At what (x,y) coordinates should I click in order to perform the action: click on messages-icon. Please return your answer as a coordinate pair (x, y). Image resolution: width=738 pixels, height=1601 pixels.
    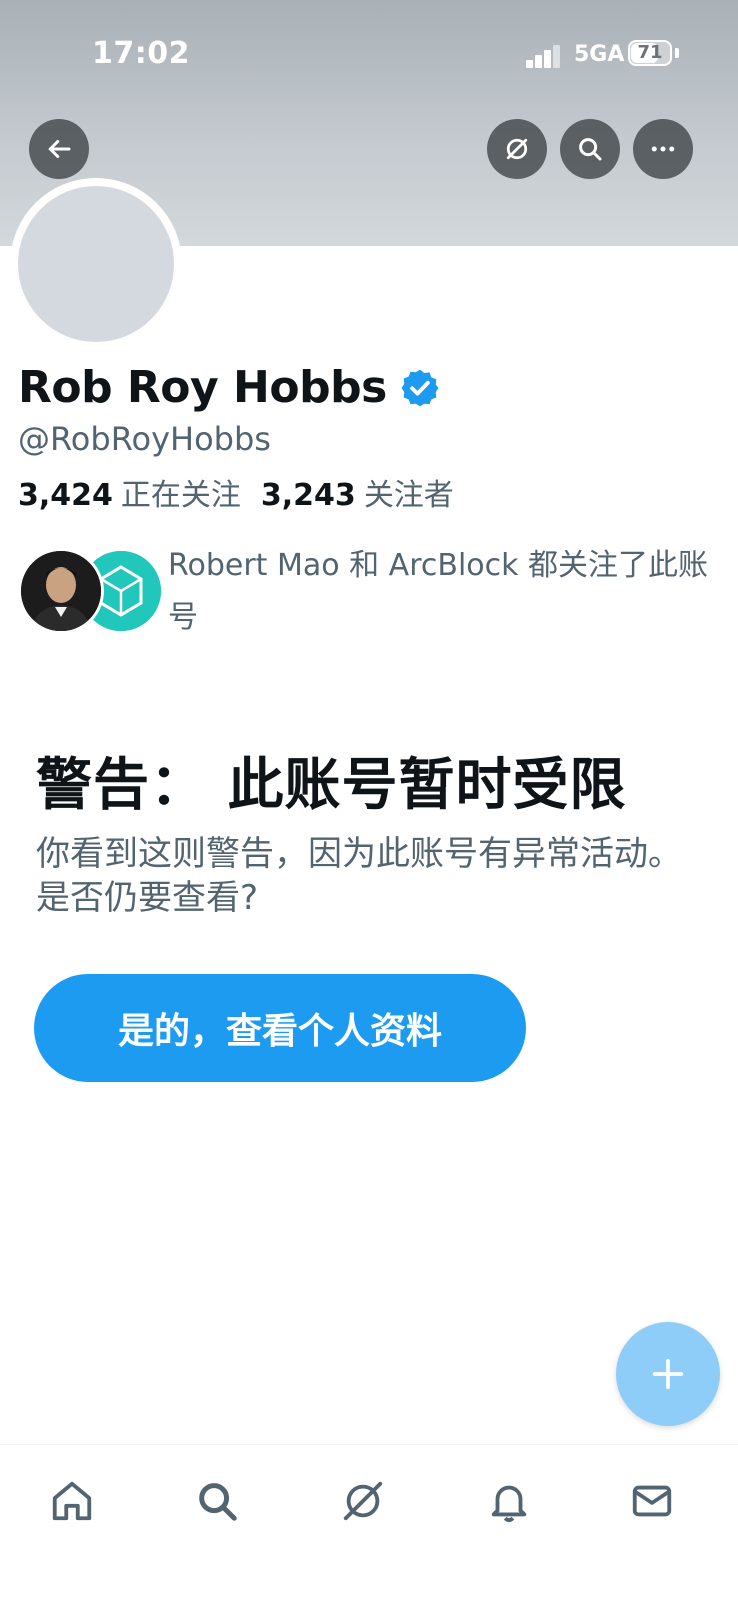
    Looking at the image, I should click on (652, 1501).